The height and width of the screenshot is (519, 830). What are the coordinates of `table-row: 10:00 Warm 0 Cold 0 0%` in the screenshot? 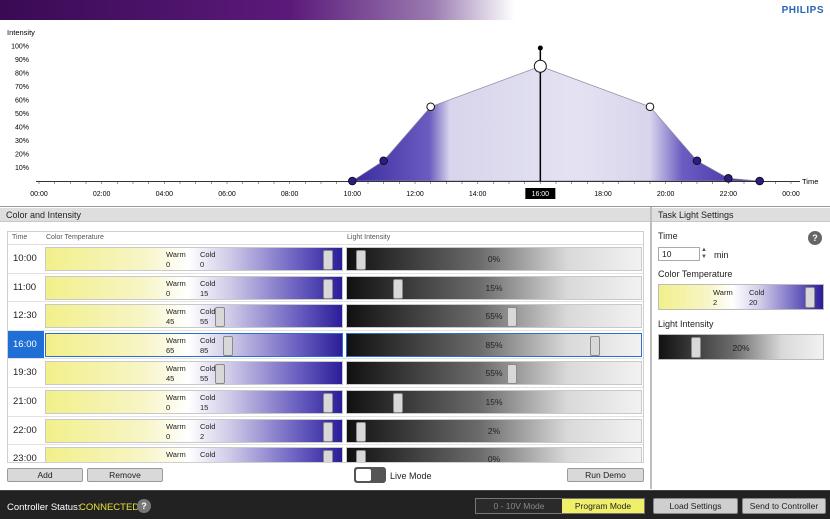 It's located at (325, 259).